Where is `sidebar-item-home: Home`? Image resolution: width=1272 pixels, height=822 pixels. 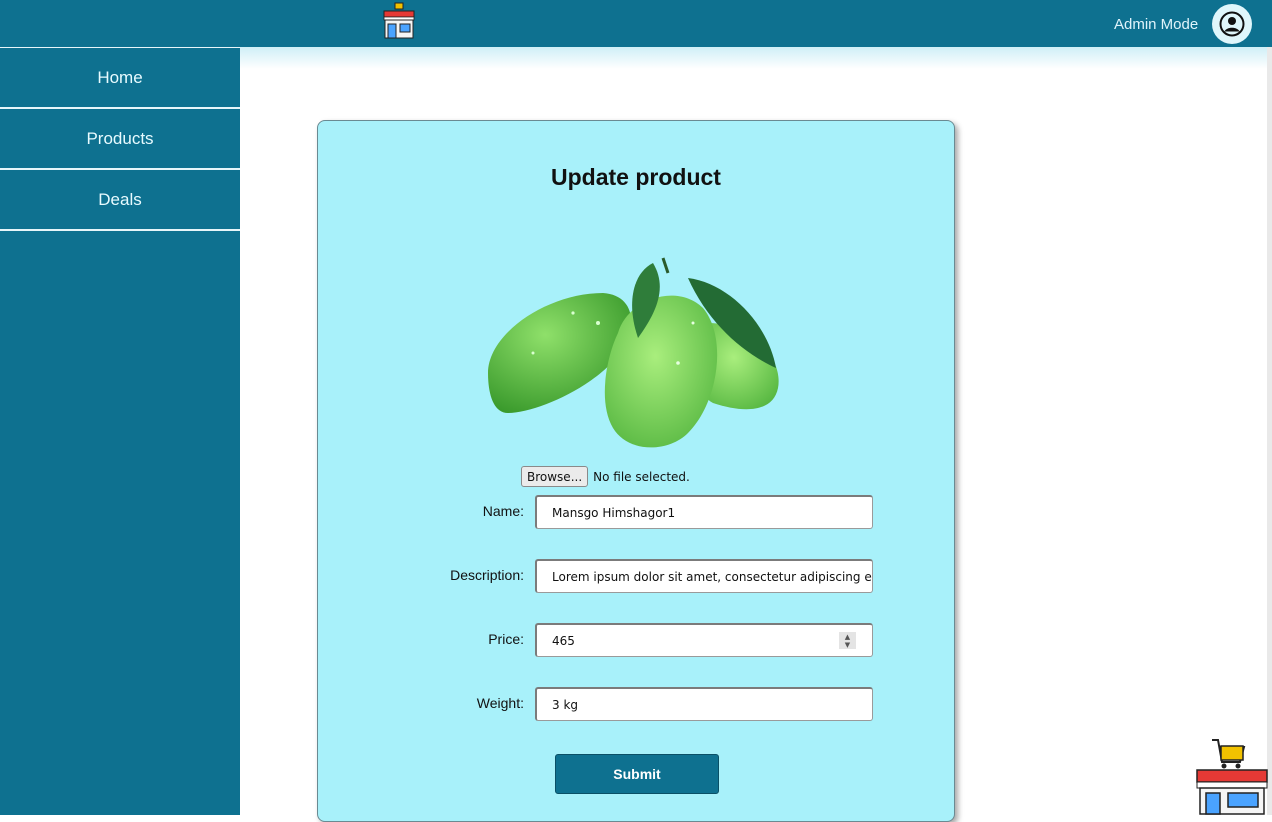 sidebar-item-home: Home is located at coordinates (120, 78).